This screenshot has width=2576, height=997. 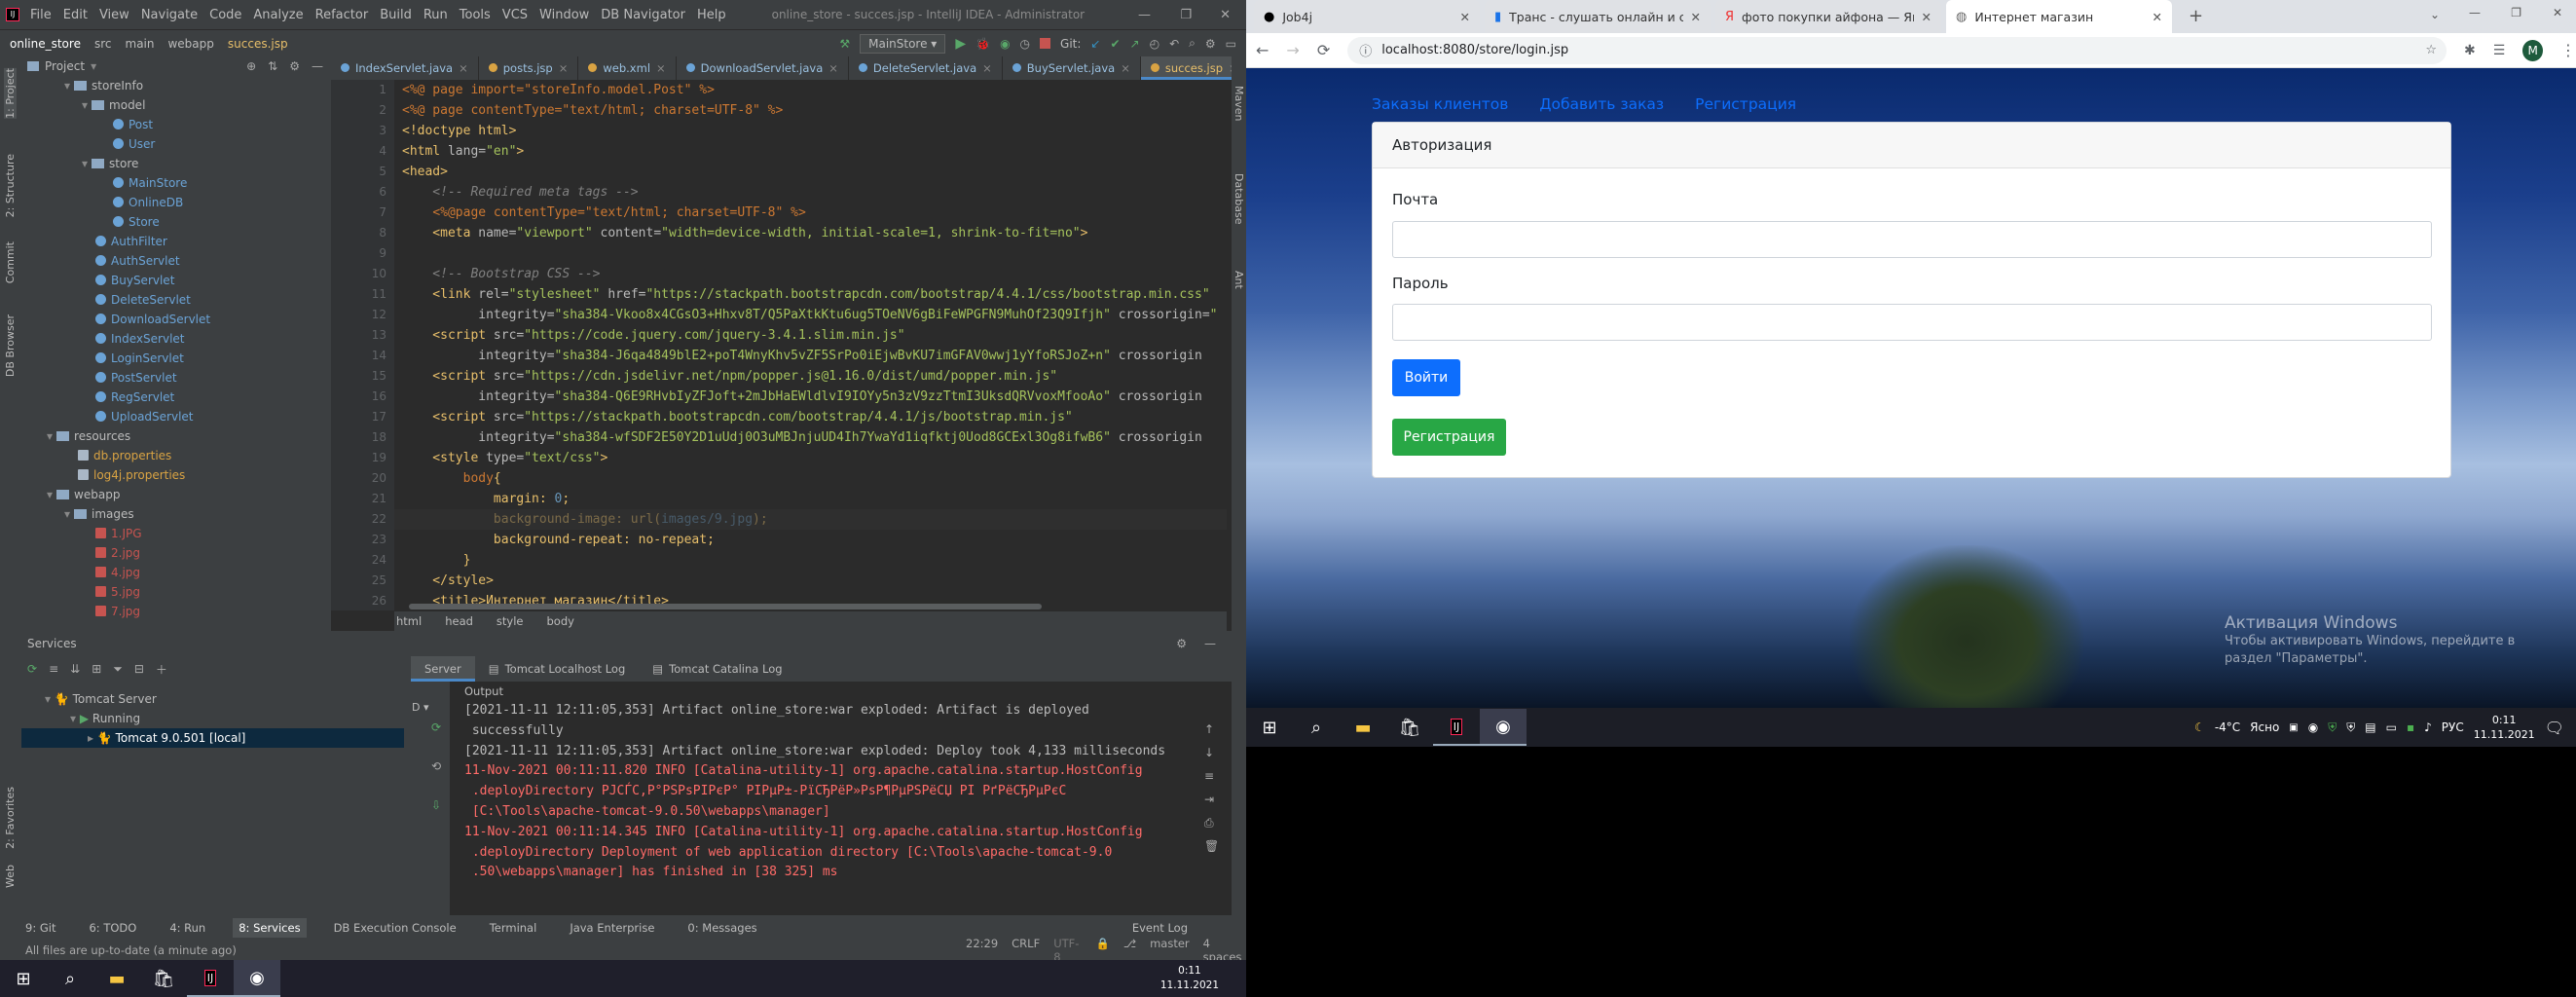 What do you see at coordinates (1456, 727) in the screenshot?
I see `intellij-icon: IJ` at bounding box center [1456, 727].